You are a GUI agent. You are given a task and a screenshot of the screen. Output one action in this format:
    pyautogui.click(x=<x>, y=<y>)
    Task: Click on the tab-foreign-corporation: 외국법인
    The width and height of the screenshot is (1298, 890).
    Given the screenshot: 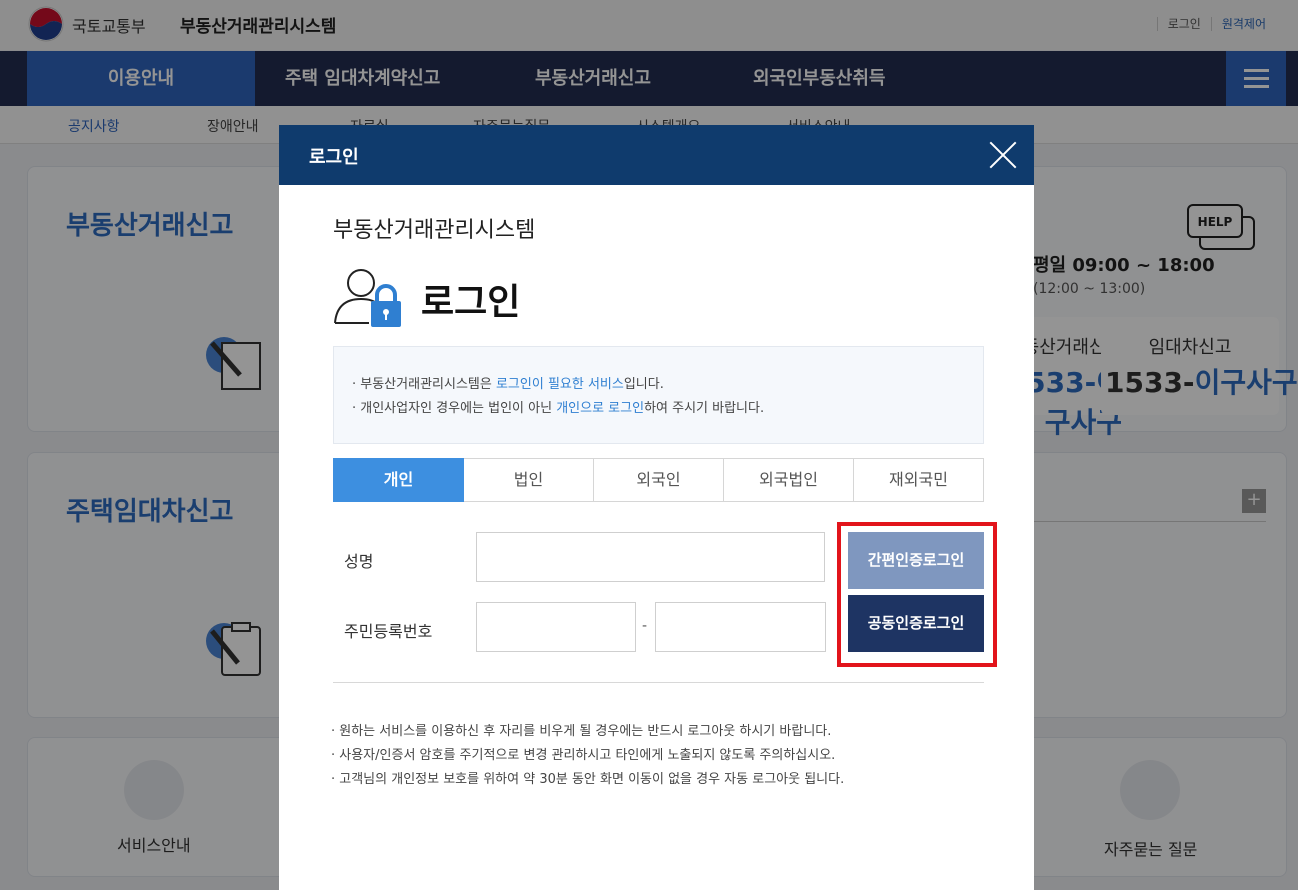 What is the action you would take?
    pyautogui.click(x=789, y=480)
    